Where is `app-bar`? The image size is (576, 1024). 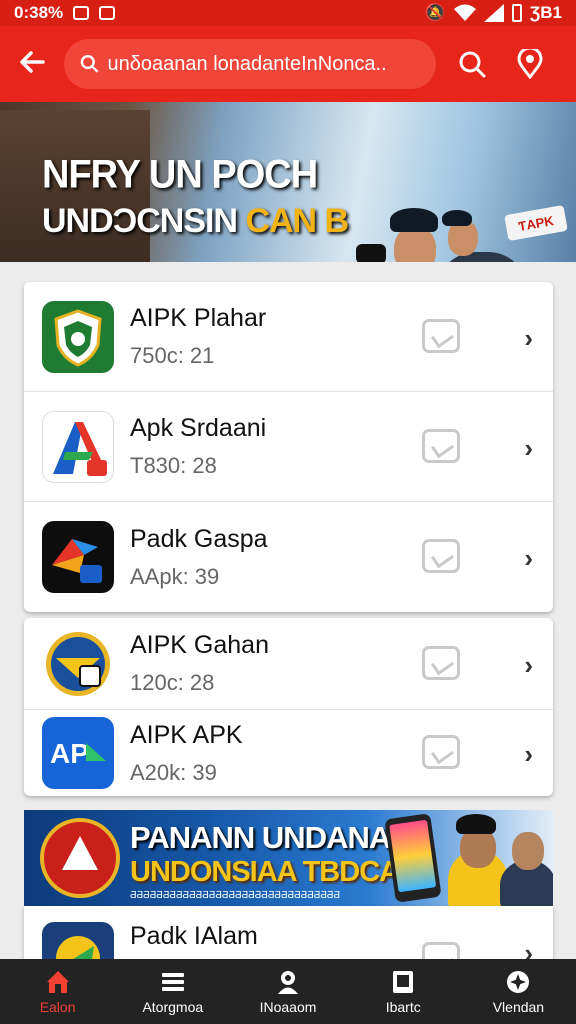
app-bar is located at coordinates (288, 64).